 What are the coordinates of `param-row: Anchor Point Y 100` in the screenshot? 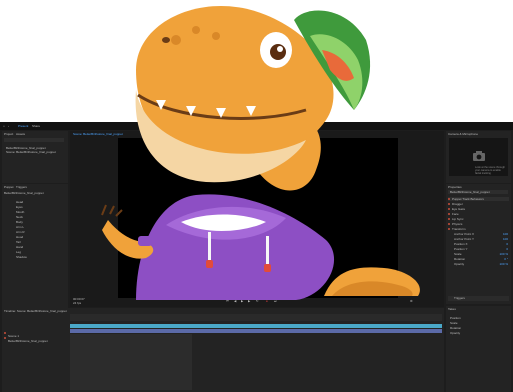 It's located at (481, 239).